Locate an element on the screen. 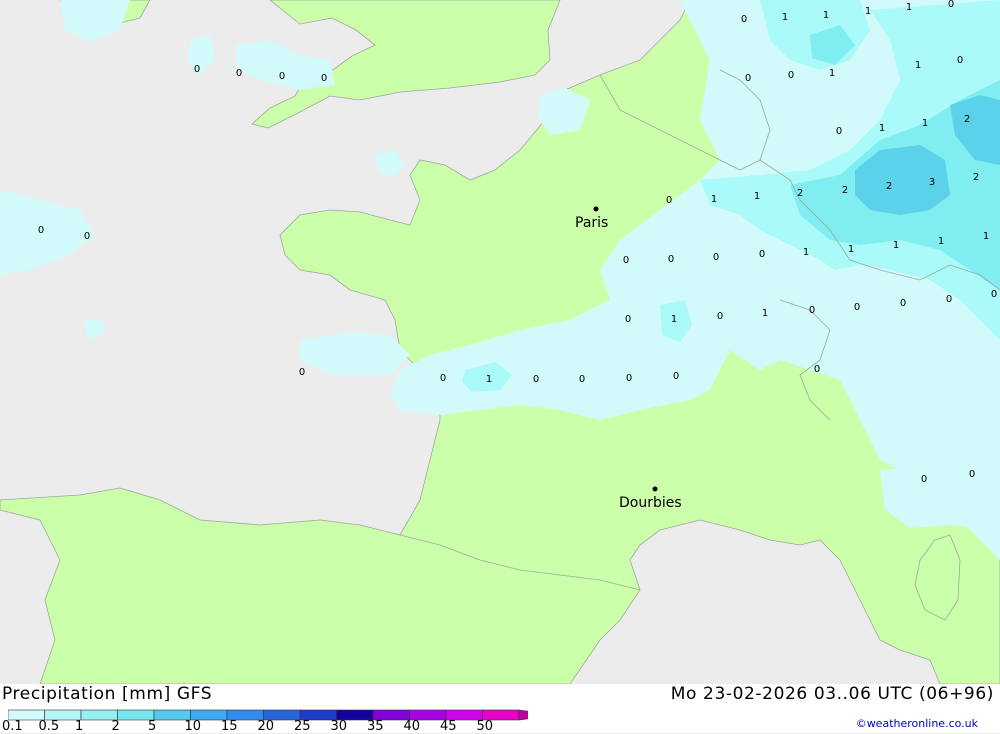  precip-value: 3 is located at coordinates (932, 182).